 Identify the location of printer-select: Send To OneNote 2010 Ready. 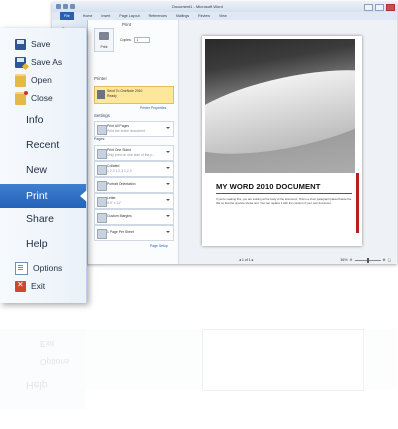
(134, 95).